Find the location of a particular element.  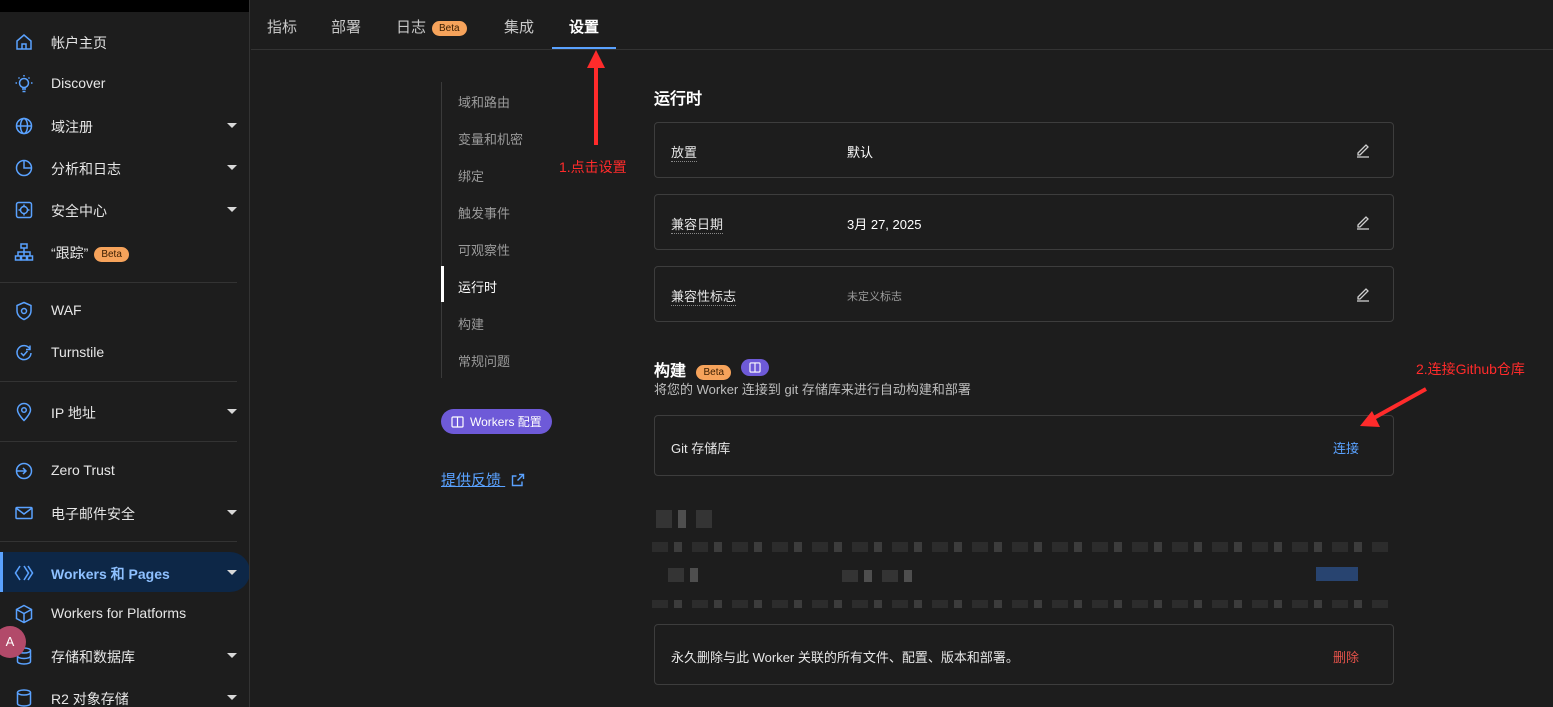

feedback-link: 提供反馈 is located at coordinates (483, 479).